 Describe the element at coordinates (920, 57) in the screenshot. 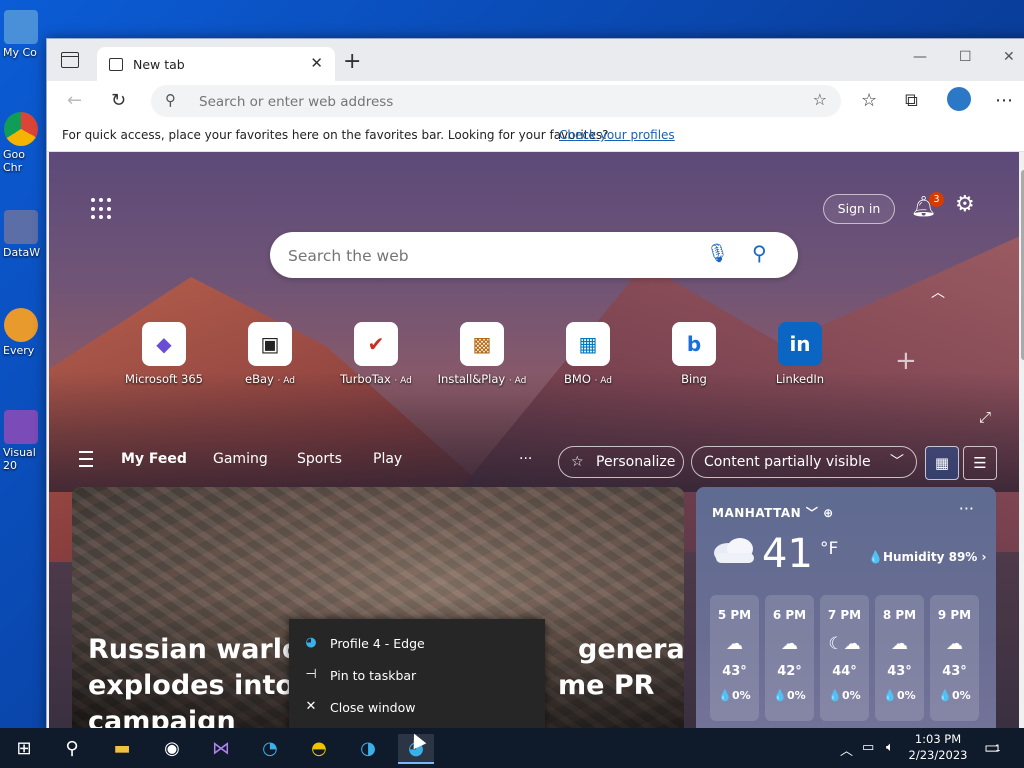

I see `minimize-button: —` at that location.